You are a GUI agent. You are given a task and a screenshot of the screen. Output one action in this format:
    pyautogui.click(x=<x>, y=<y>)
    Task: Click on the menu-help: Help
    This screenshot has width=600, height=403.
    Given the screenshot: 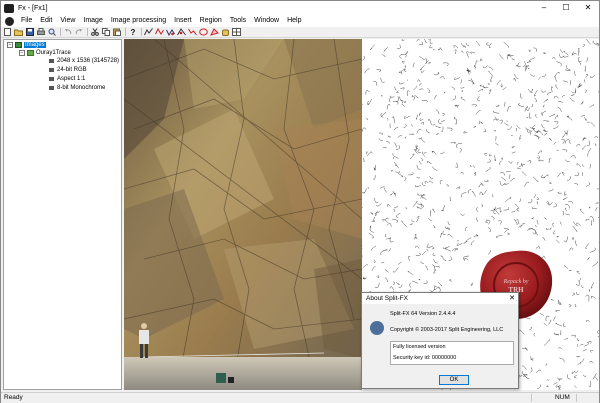 What is the action you would take?
    pyautogui.click(x=294, y=21)
    